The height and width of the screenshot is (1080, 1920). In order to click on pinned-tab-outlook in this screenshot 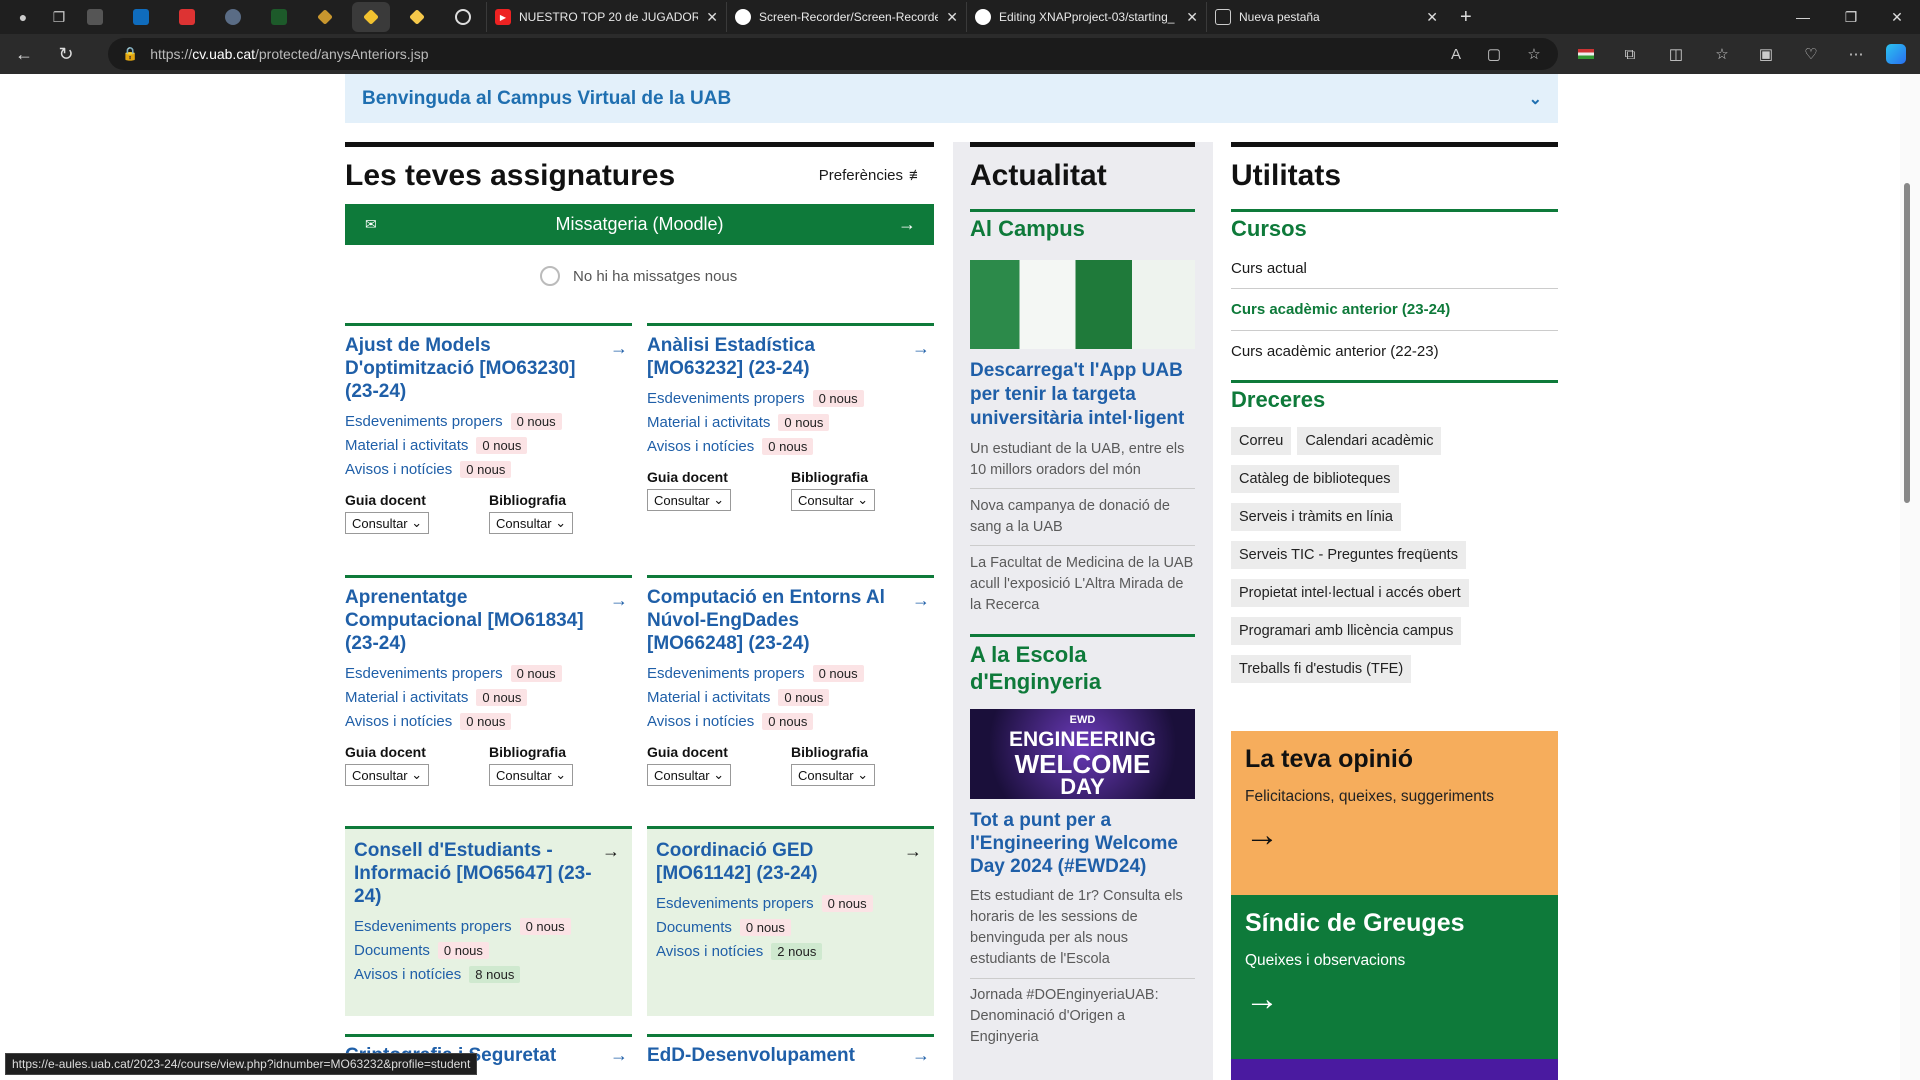, I will do `click(141, 17)`.